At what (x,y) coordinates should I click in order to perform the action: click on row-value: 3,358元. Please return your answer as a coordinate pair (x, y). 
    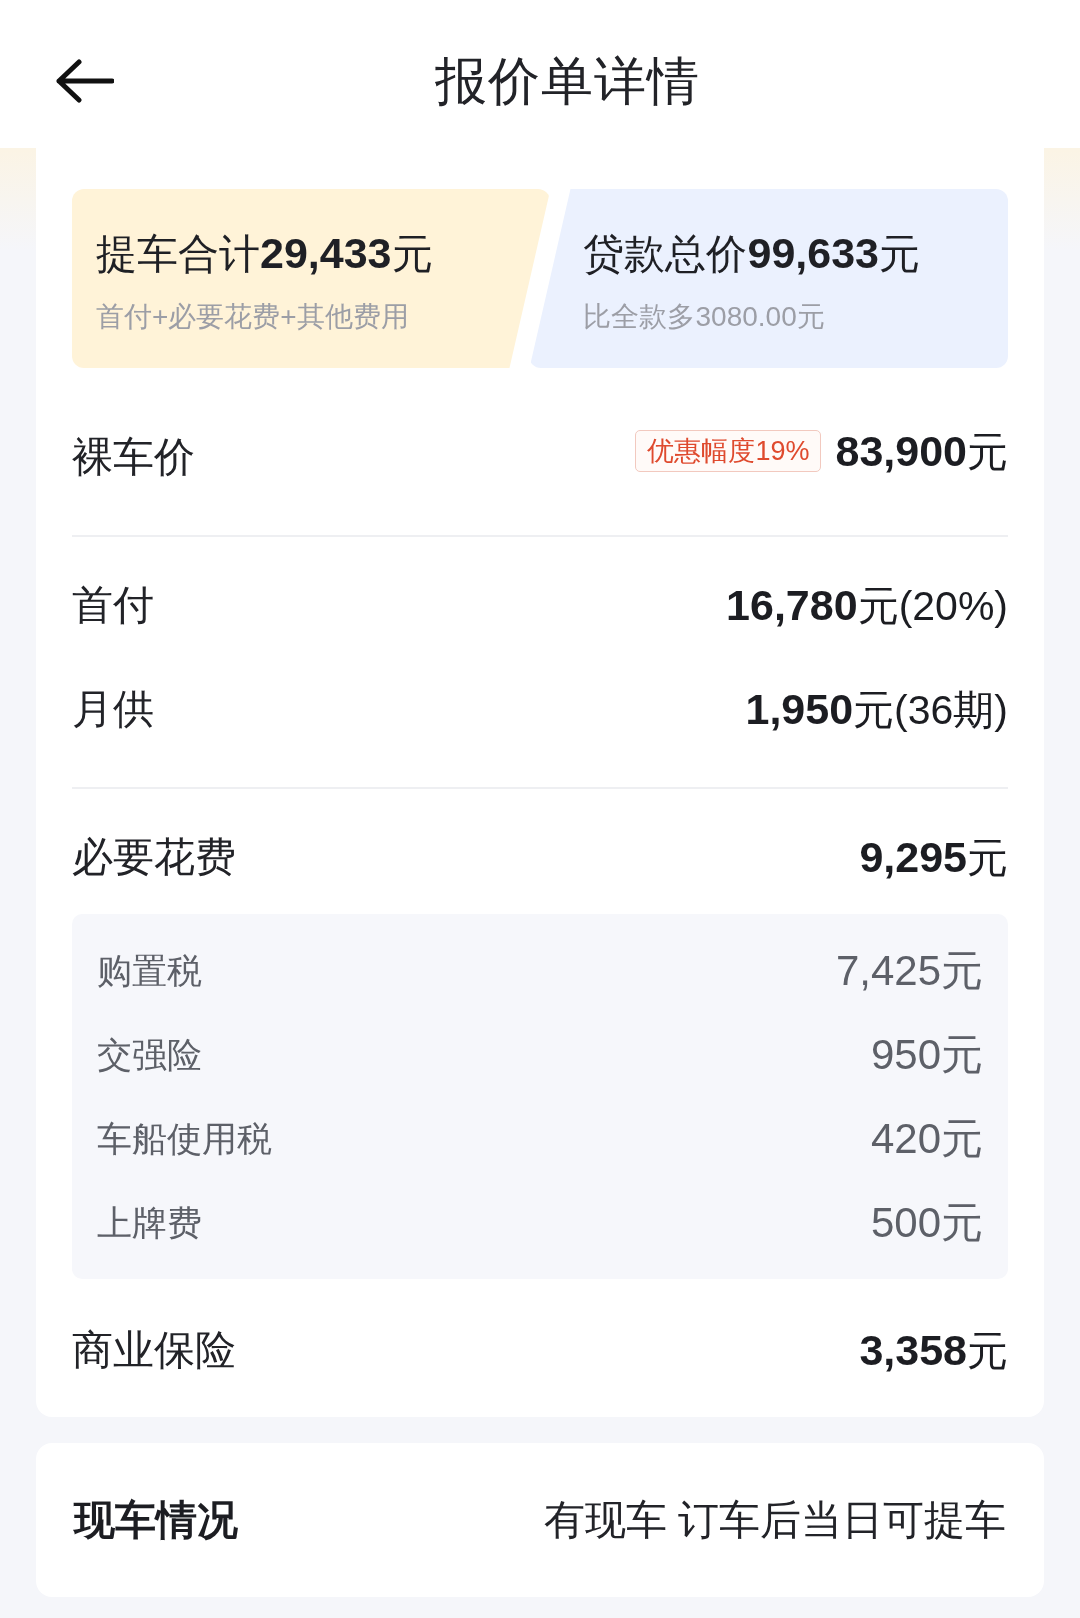
    Looking at the image, I should click on (933, 1350).